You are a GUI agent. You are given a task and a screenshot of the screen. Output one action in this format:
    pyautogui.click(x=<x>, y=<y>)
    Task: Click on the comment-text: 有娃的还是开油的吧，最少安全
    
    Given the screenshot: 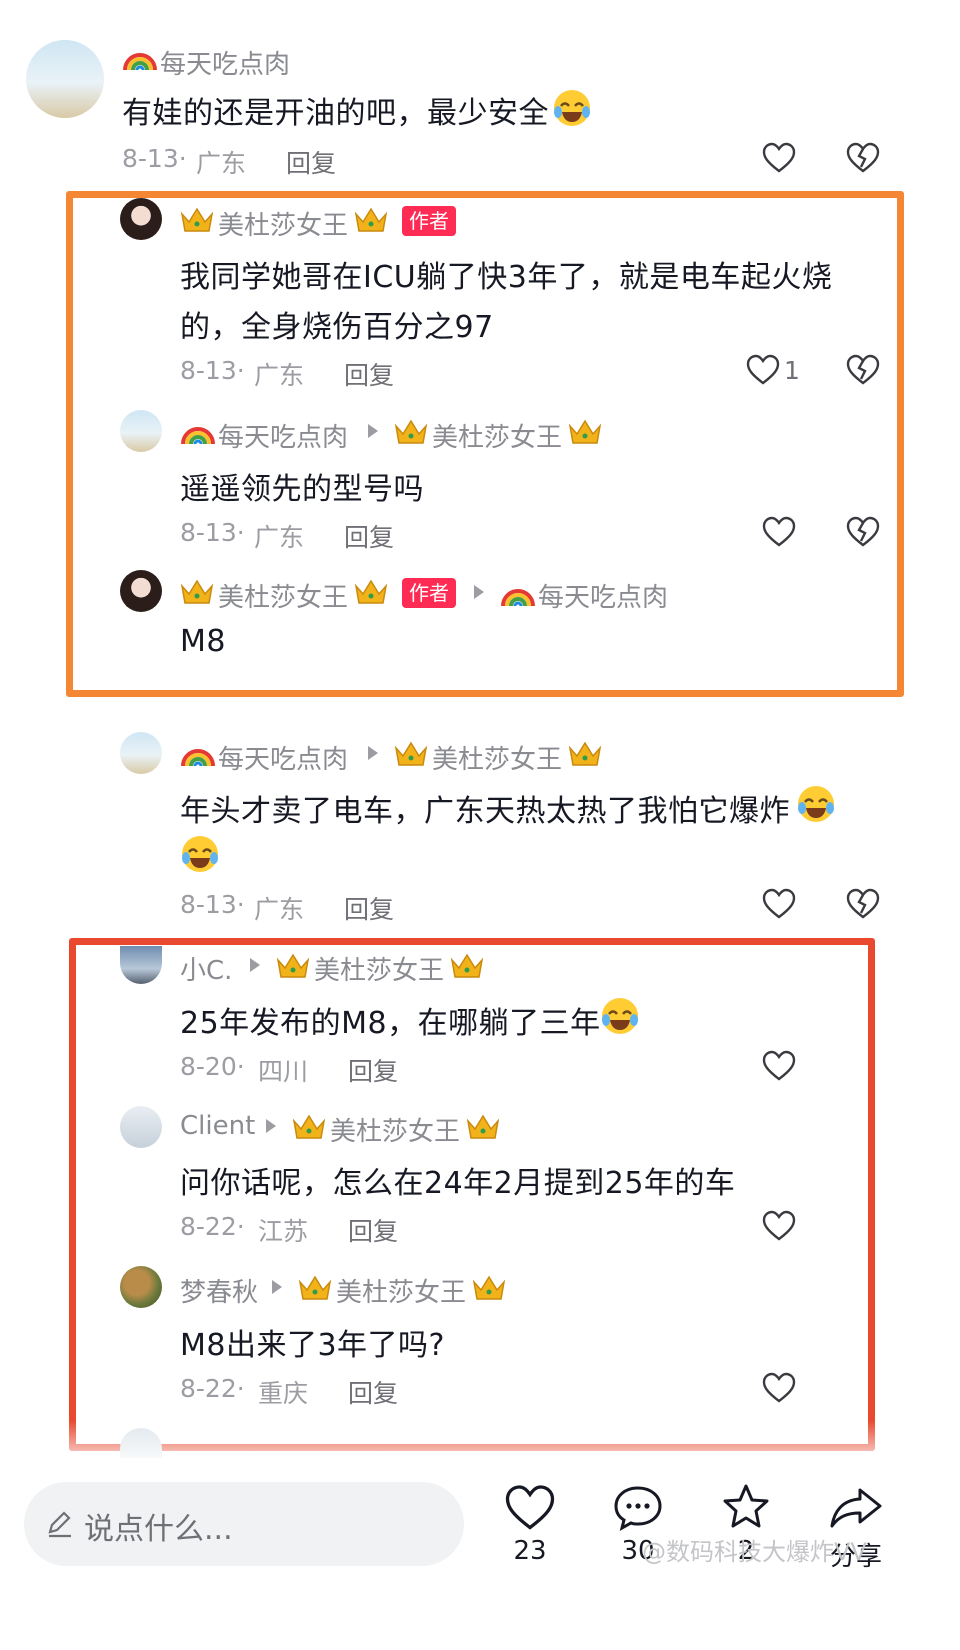 What is the action you would take?
    pyautogui.click(x=335, y=113)
    